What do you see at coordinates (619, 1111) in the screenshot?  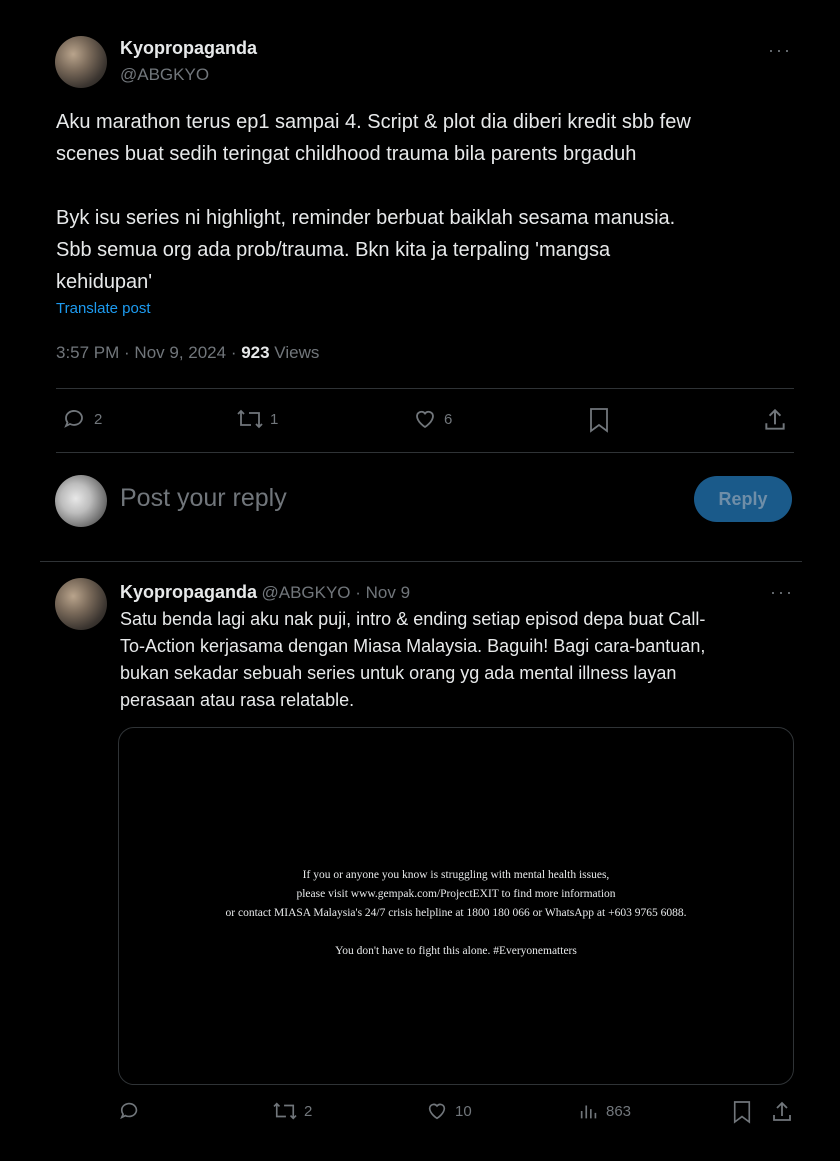 I see `views-count: 863` at bounding box center [619, 1111].